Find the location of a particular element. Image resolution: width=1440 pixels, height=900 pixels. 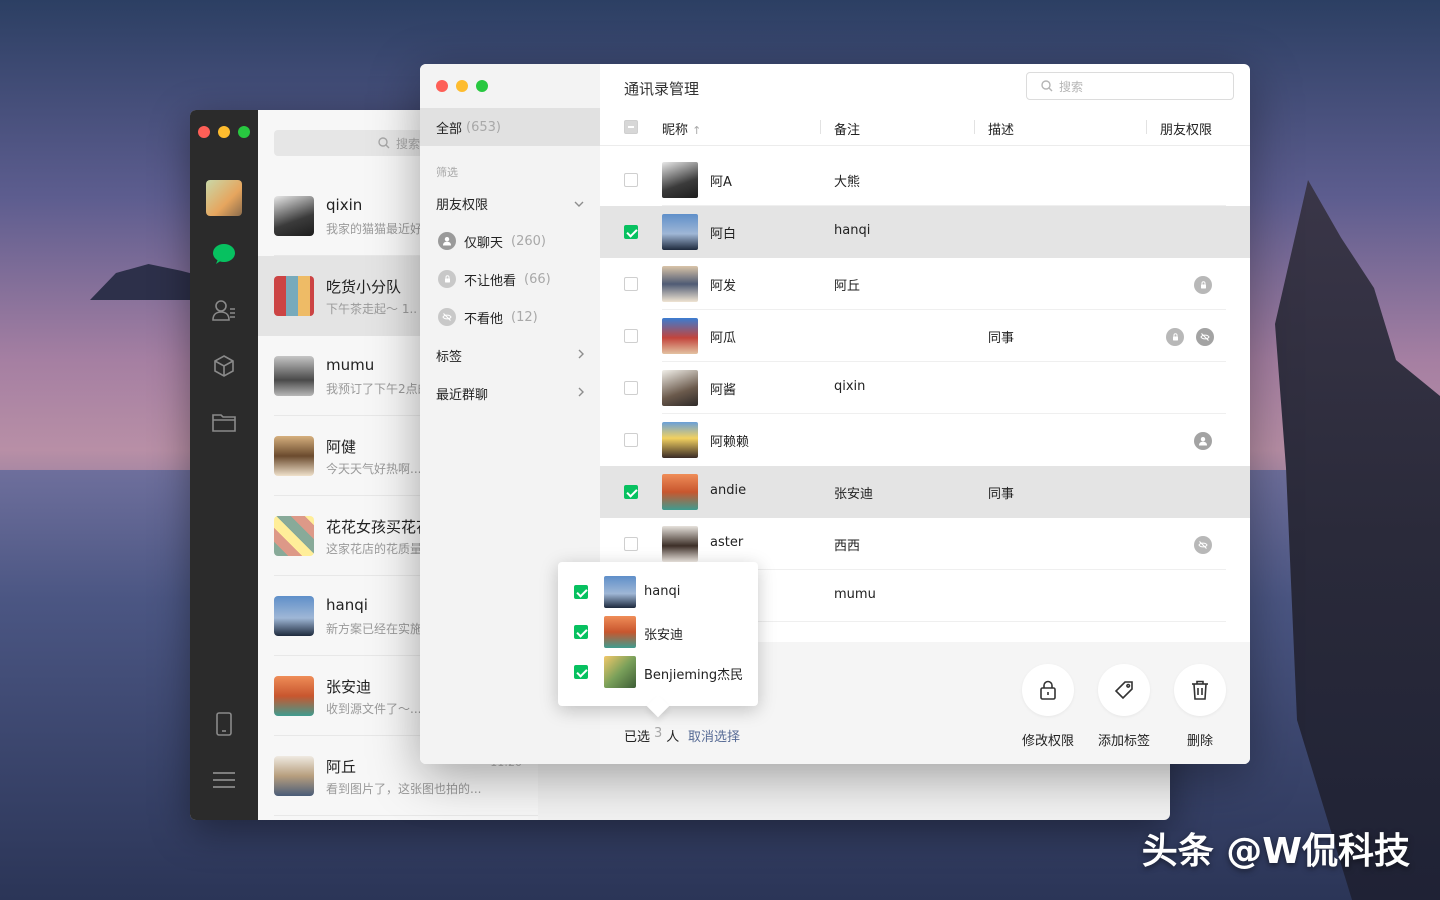

chat-search-placeholder: 搜索 is located at coordinates (407, 143).